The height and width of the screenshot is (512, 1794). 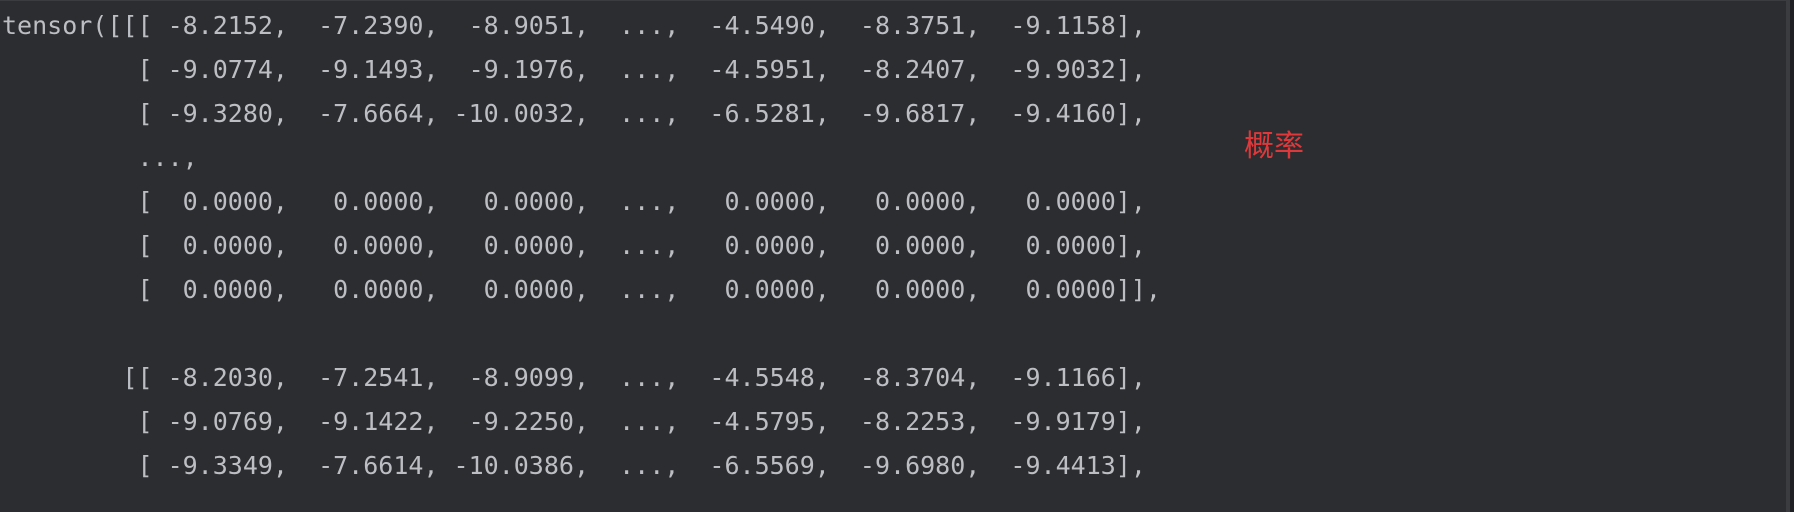 I want to click on probability-annotation: 概率, so click(x=1274, y=146).